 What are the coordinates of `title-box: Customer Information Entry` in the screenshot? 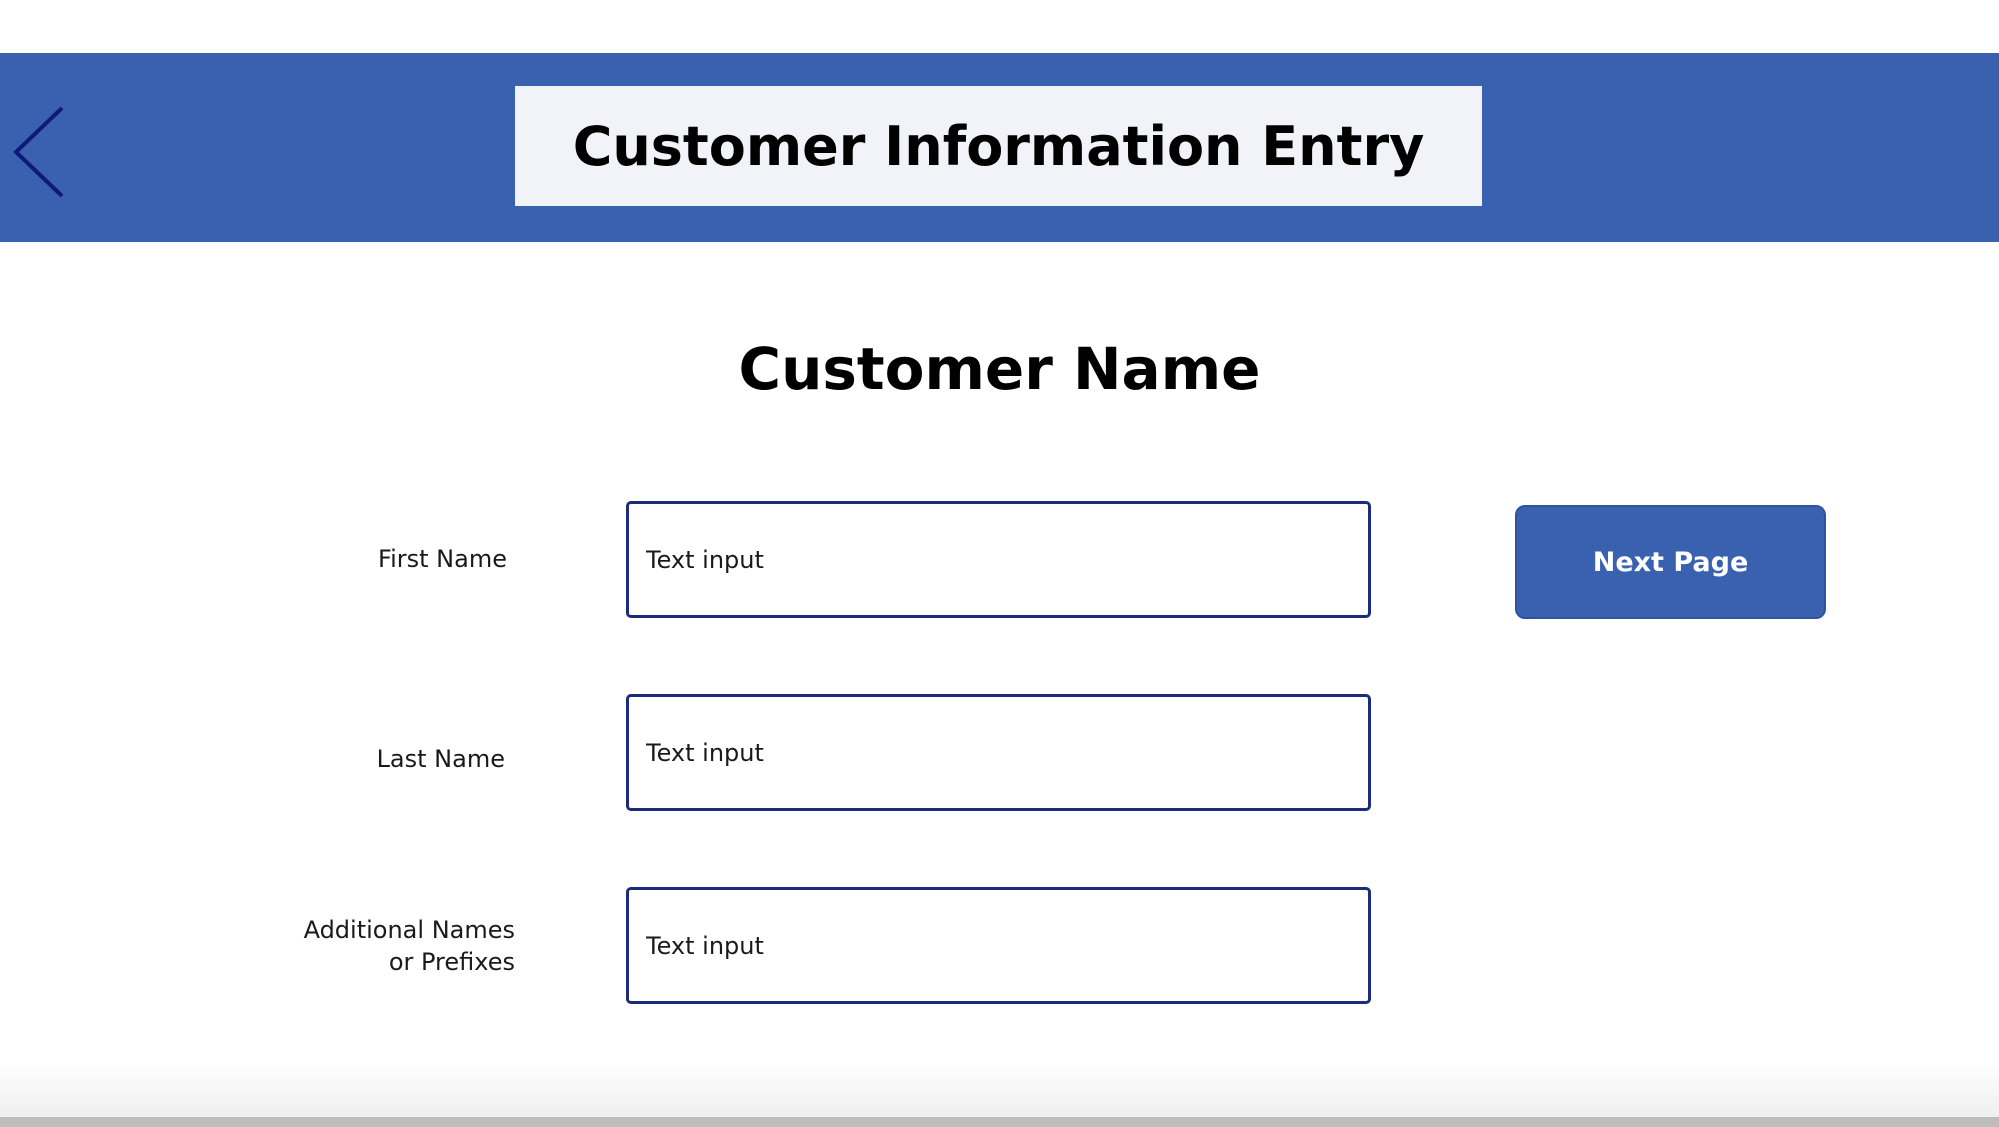 It's located at (998, 146).